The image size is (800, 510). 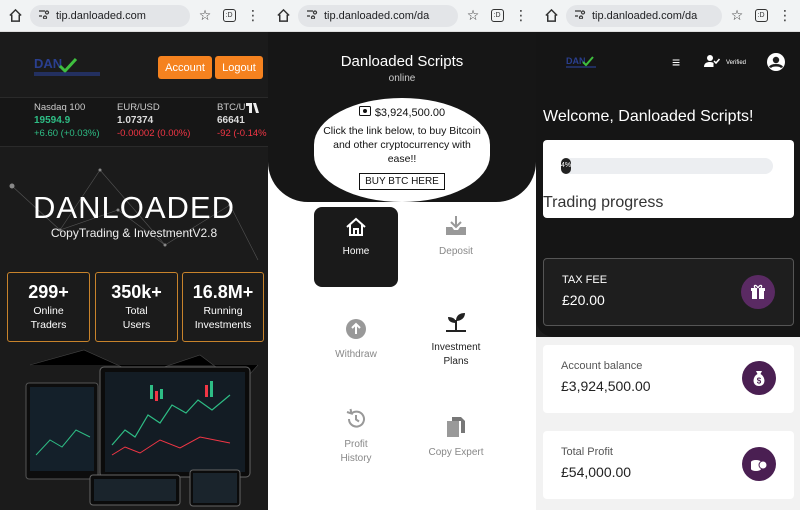 I want to click on menu-tile-copy-expert: Copy Expert, so click(x=456, y=448).